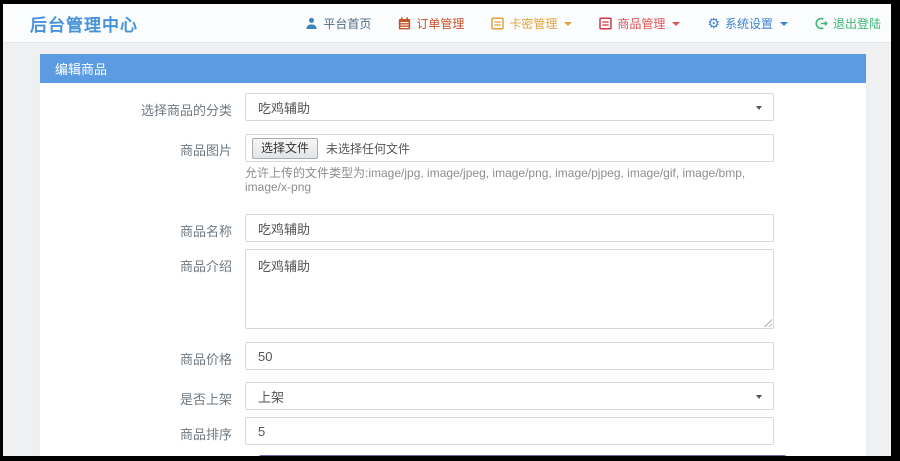 The image size is (900, 461). What do you see at coordinates (509, 148) in the screenshot?
I see `image-file-input: 选择文件 未选择任何文件` at bounding box center [509, 148].